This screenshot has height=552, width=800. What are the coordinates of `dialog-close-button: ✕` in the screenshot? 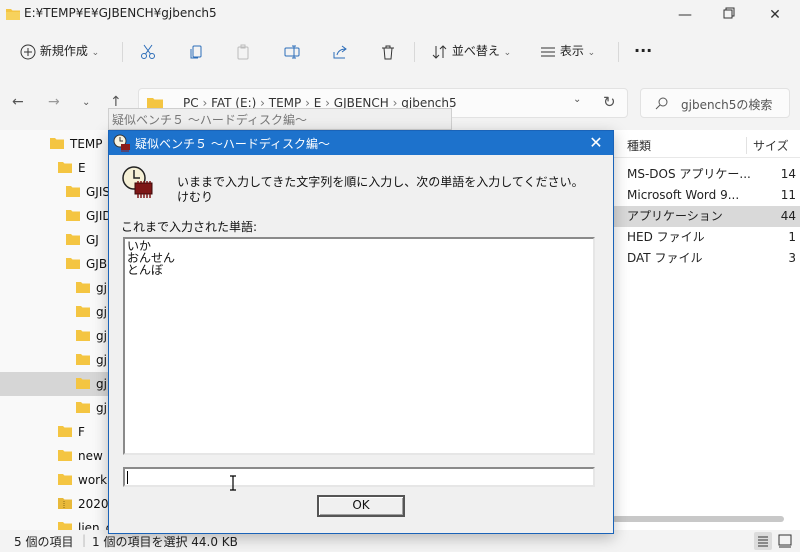 It's located at (596, 143).